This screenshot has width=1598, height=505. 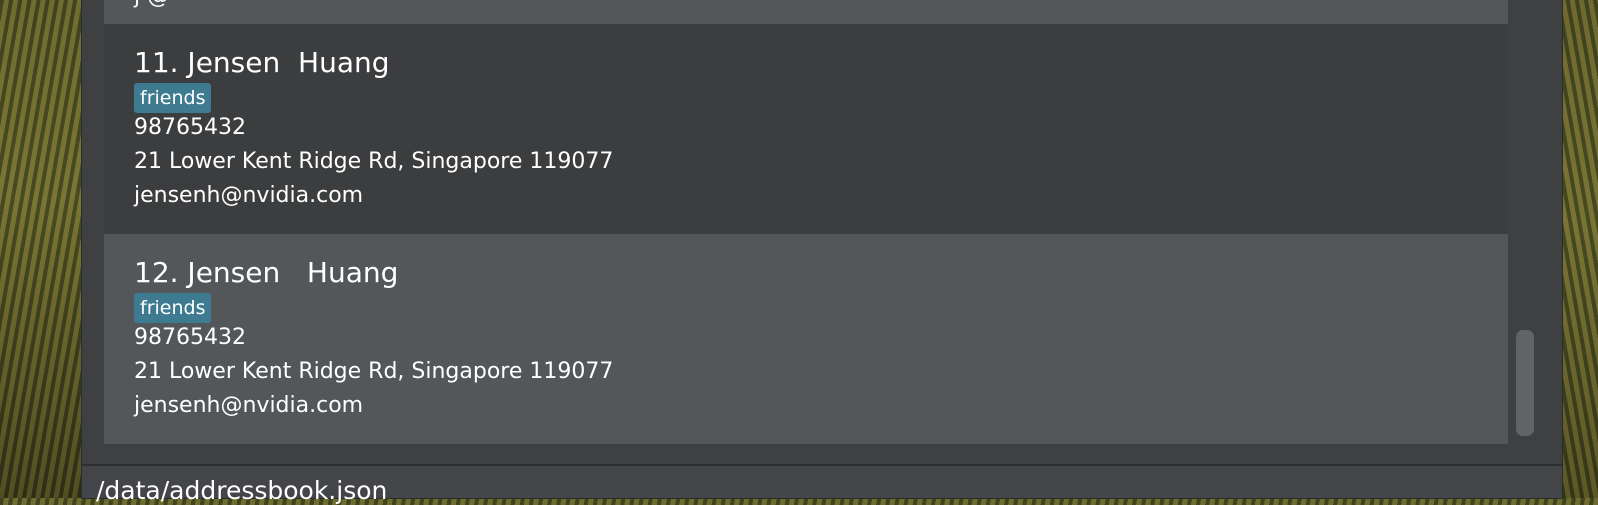 What do you see at coordinates (806, 12) in the screenshot?
I see `person-card-partial: j @` at bounding box center [806, 12].